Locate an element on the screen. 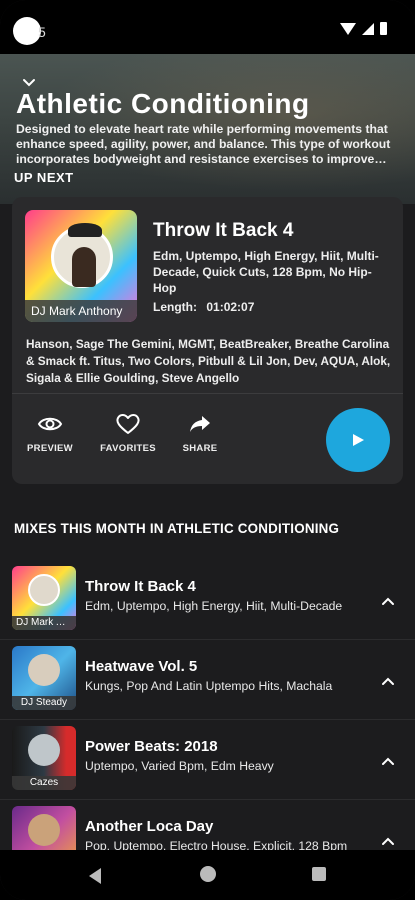 The width and height of the screenshot is (415, 900). mix-thumbnail: DJ Steady is located at coordinates (44, 678).